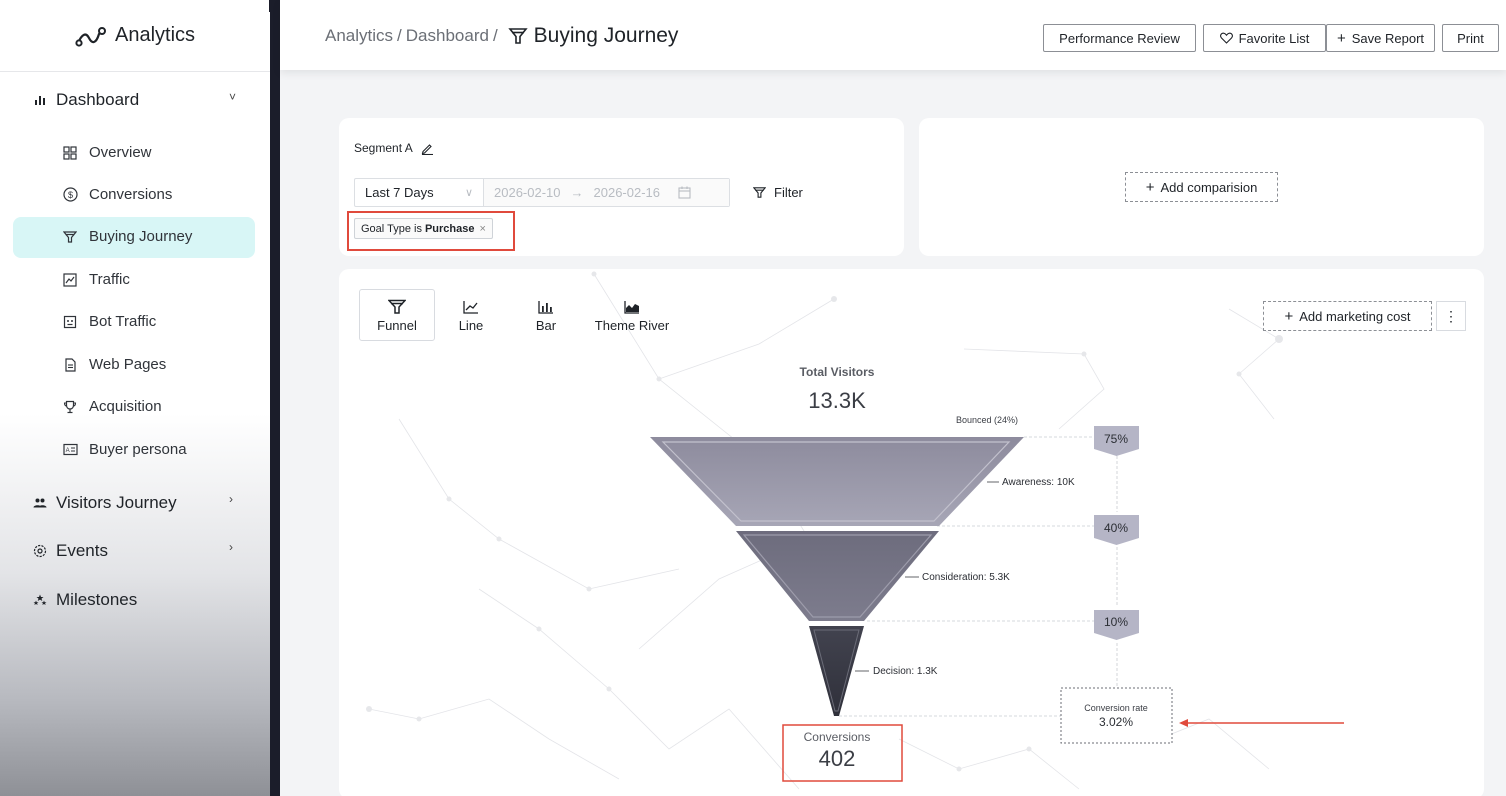  I want to click on breadcrumb: Analytics / Dashboard / Buying Journey, so click(501, 36).